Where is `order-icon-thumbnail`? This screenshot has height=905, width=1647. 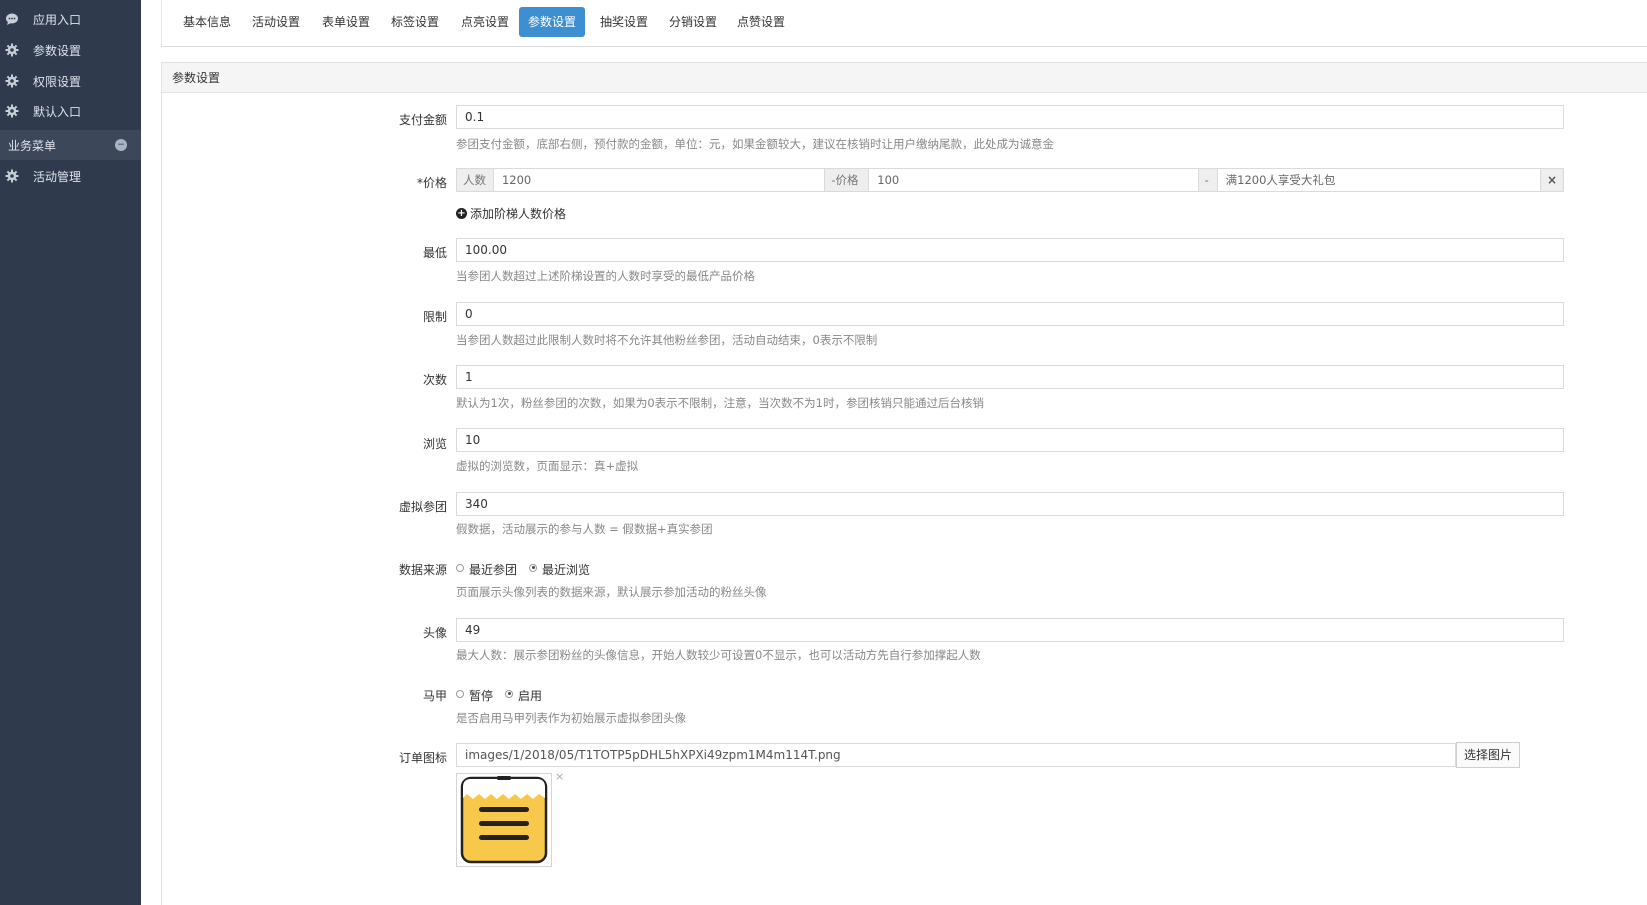
order-icon-thumbnail is located at coordinates (504, 820).